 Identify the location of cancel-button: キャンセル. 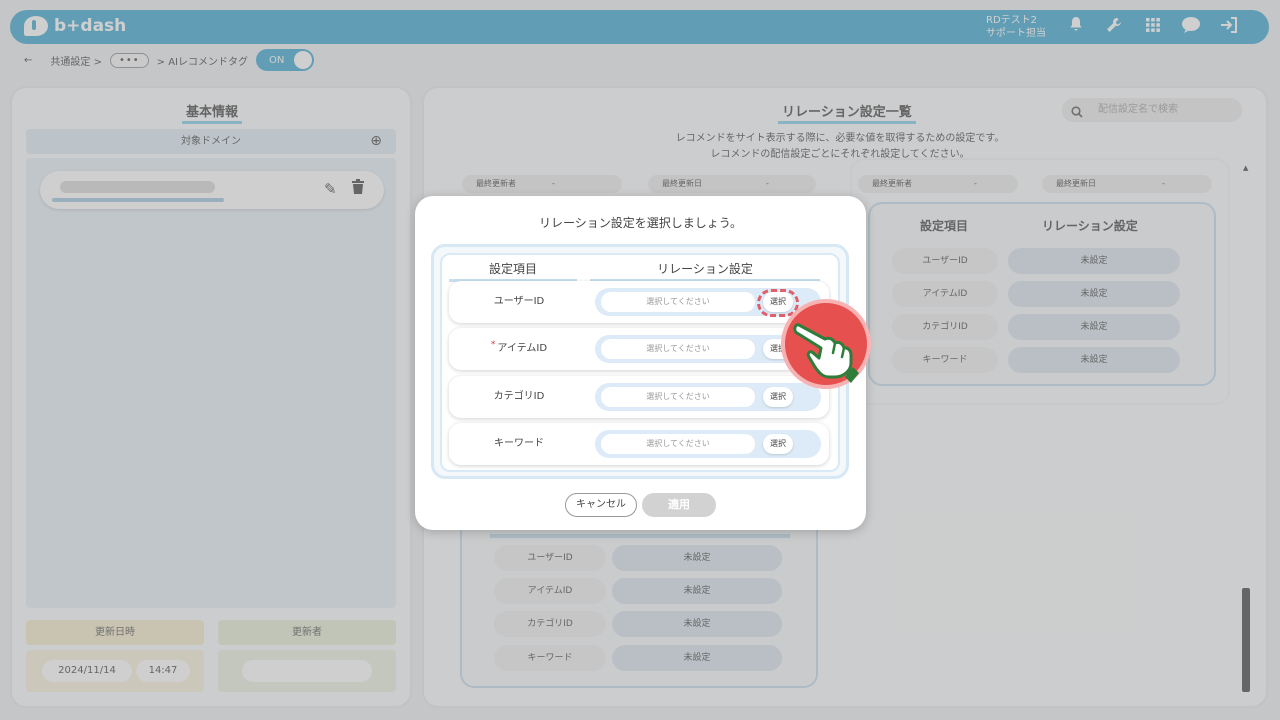
(601, 505).